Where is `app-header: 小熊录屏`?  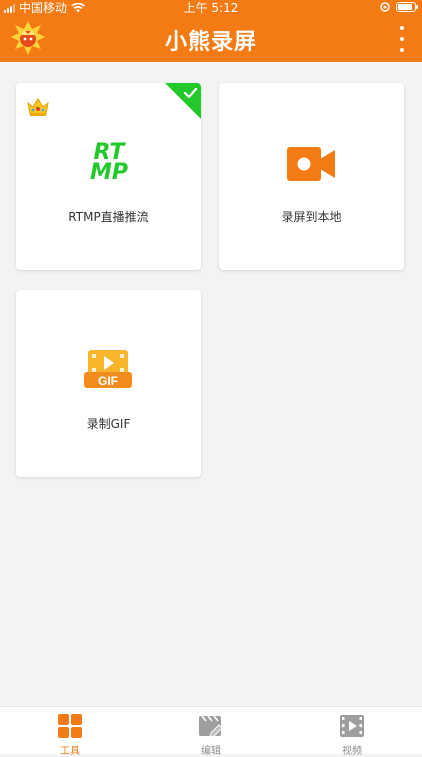 app-header: 小熊录屏 is located at coordinates (211, 39).